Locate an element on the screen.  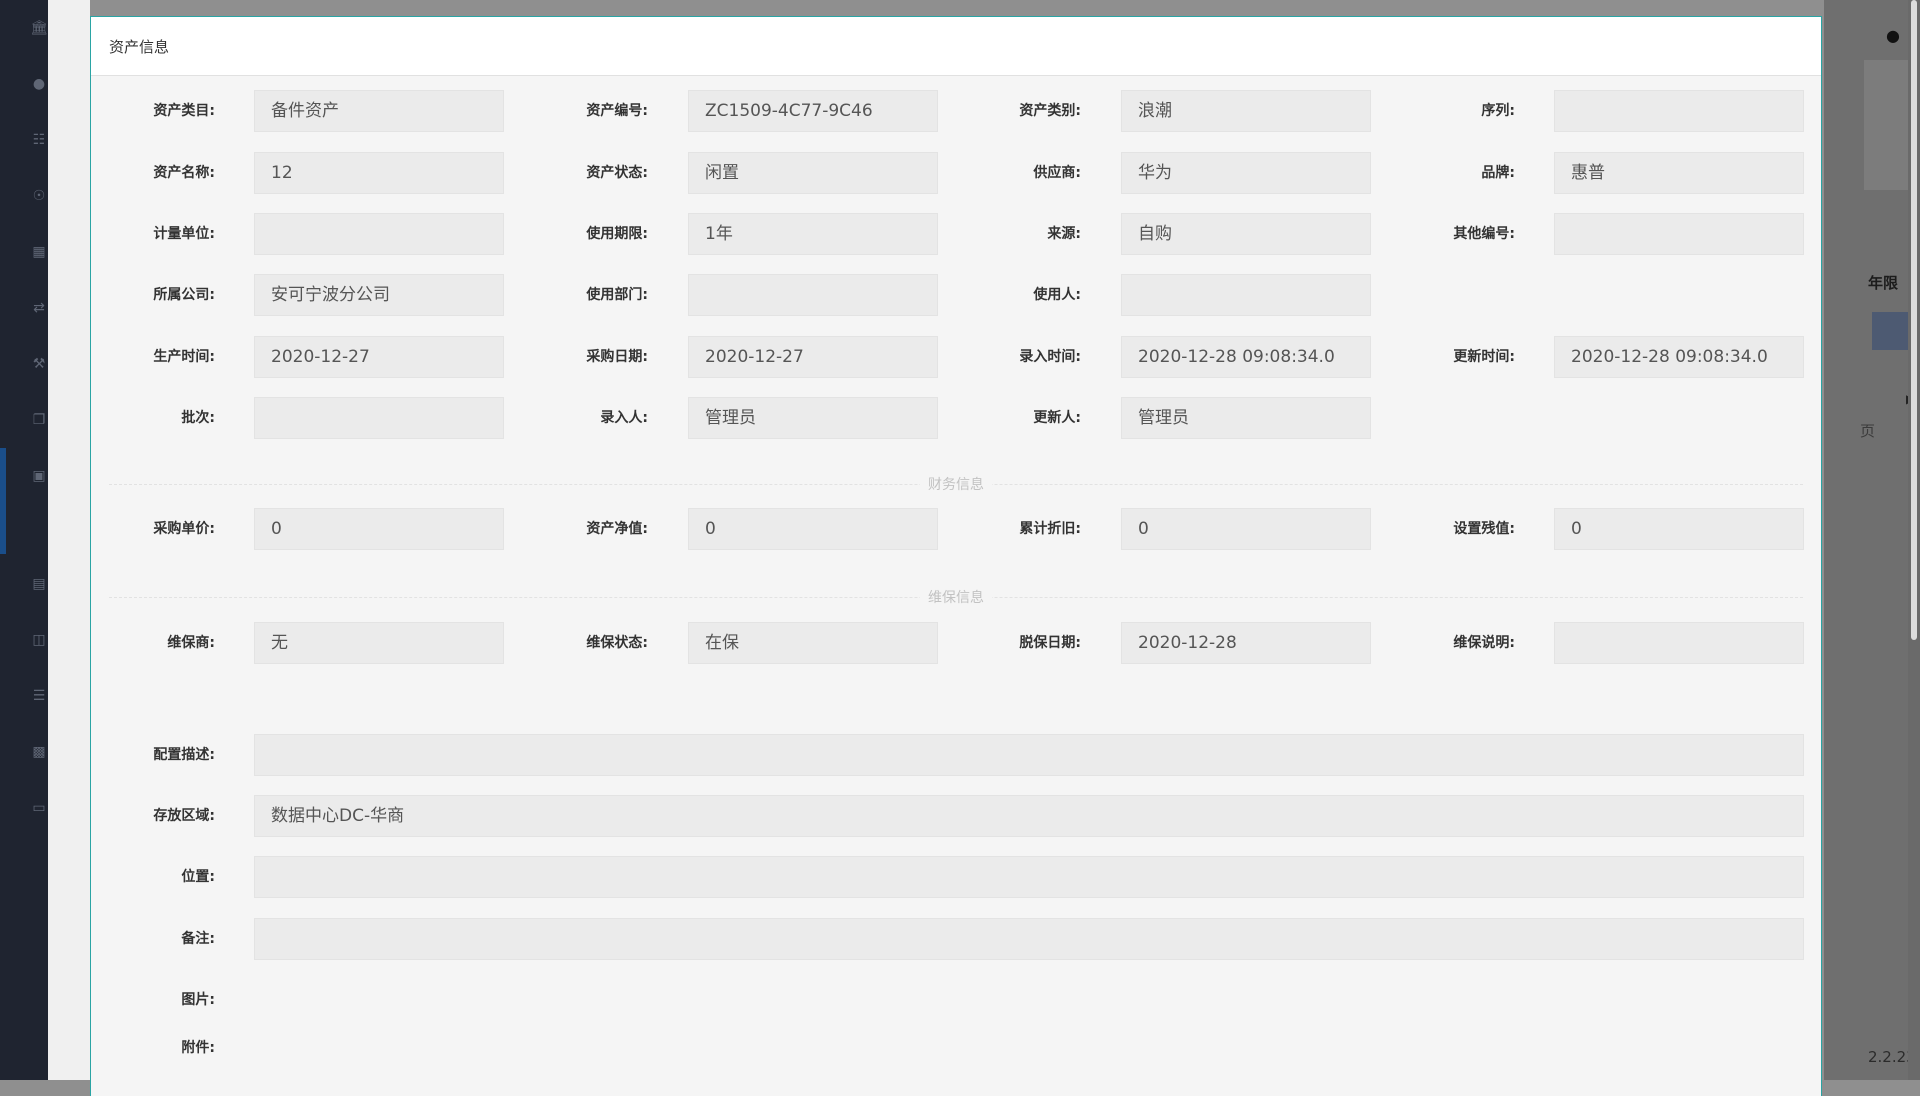
field-label: 使用部门: is located at coordinates (617, 295).